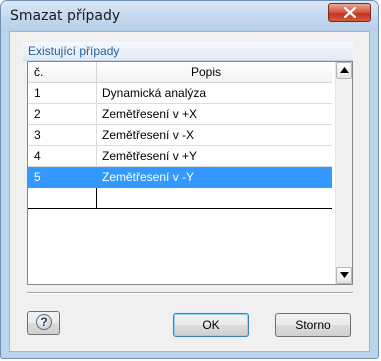  What do you see at coordinates (37, 156) in the screenshot?
I see `row-number: 4` at bounding box center [37, 156].